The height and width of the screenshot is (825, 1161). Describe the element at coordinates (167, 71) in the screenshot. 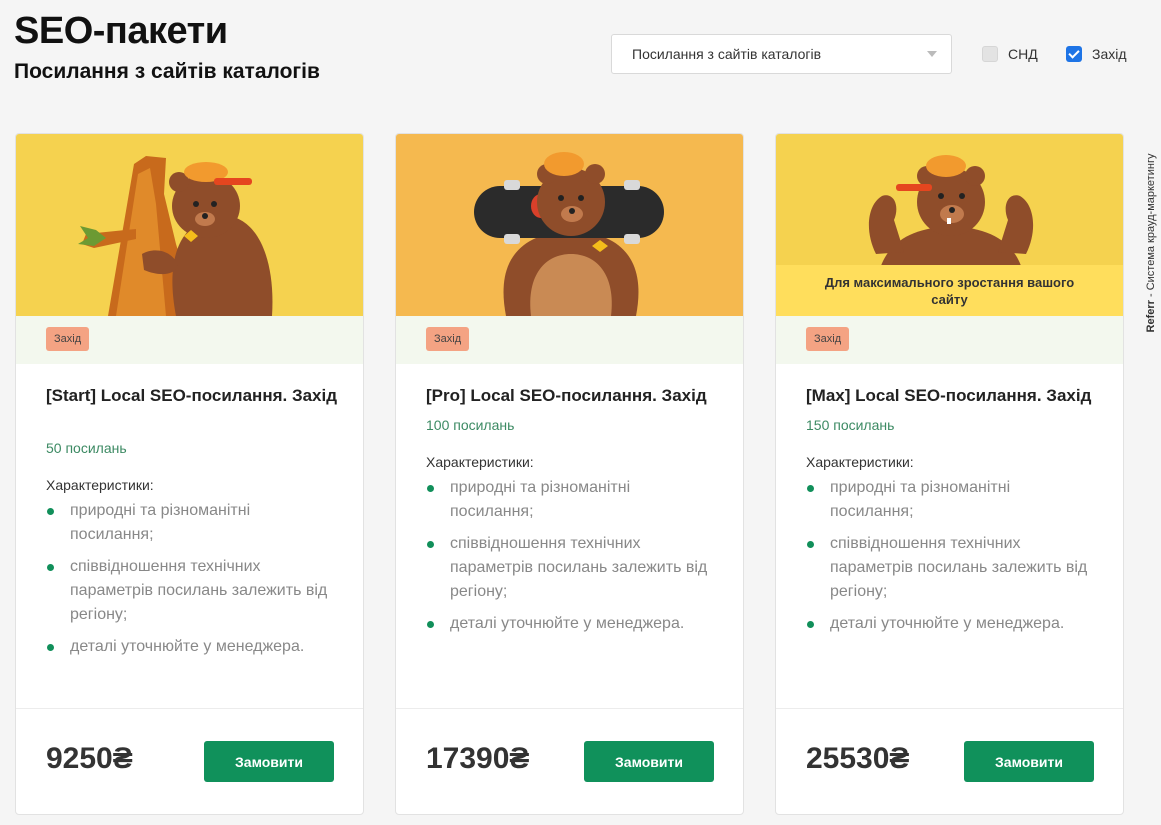

I see `page-subtitle: Посилання з сайтів каталогів` at that location.